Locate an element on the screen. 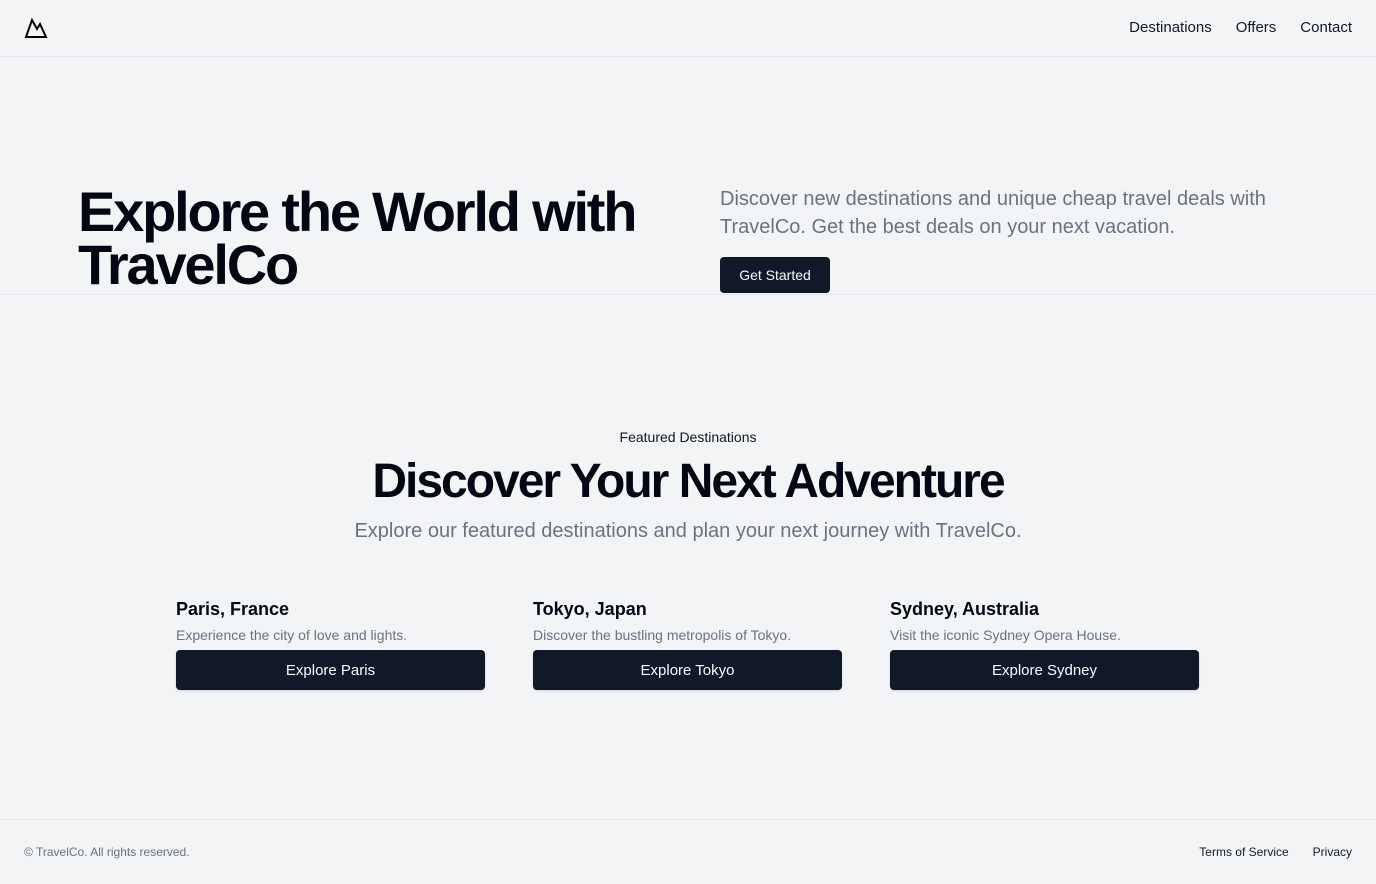 The width and height of the screenshot is (1376, 884). featured-label: Featured Destinations is located at coordinates (688, 437).